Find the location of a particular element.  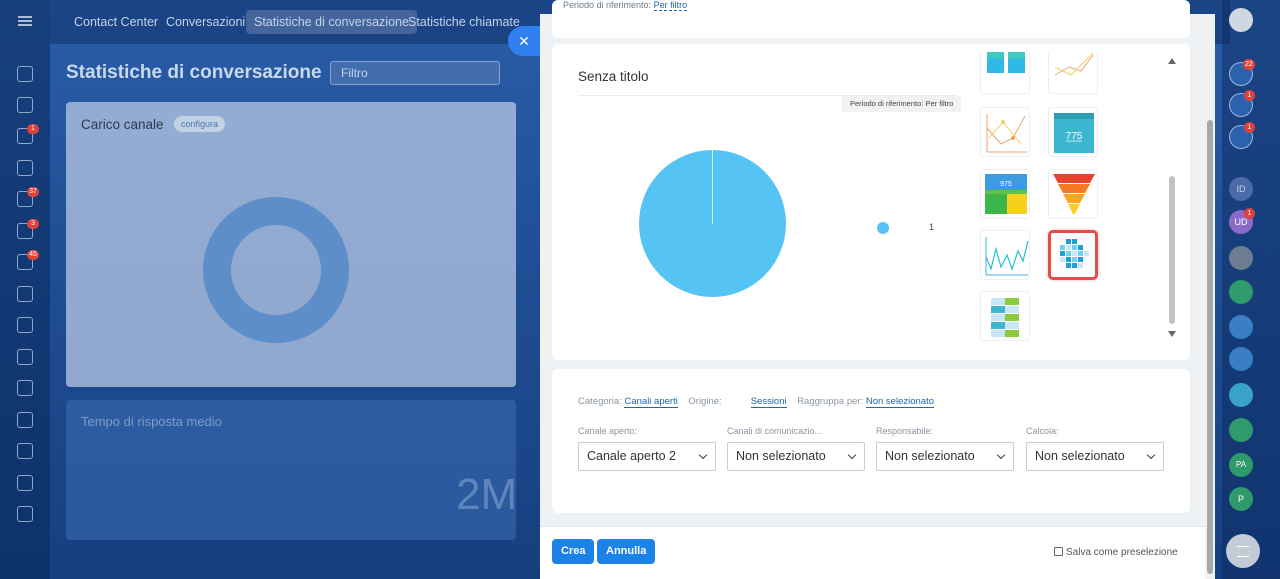

drive-icon is located at coordinates (25, 168).